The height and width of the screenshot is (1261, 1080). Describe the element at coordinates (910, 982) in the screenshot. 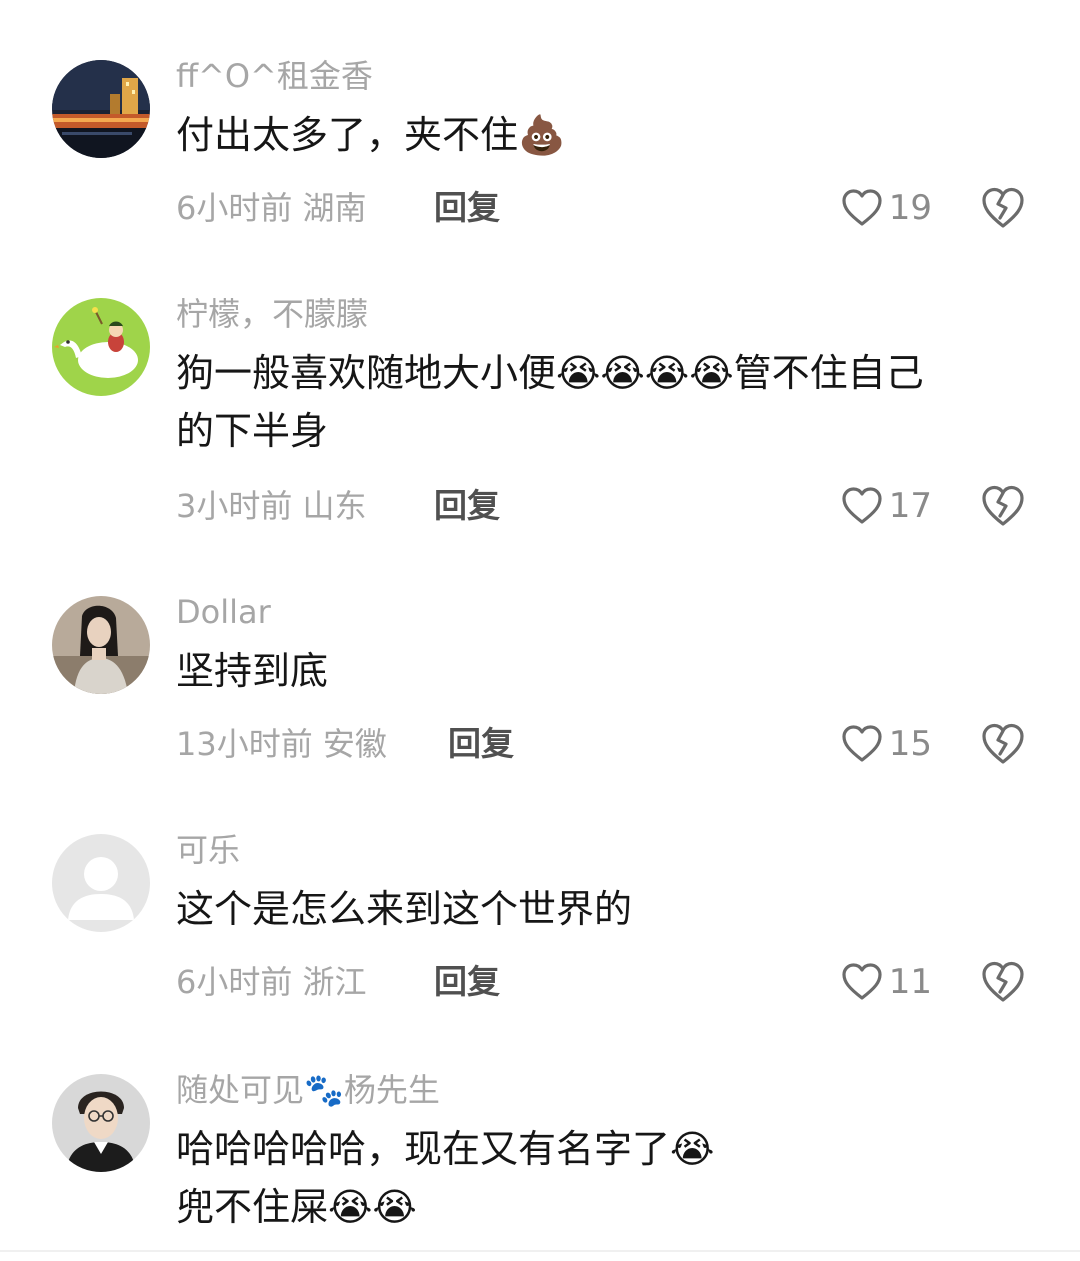

I see `like-count: 11` at that location.